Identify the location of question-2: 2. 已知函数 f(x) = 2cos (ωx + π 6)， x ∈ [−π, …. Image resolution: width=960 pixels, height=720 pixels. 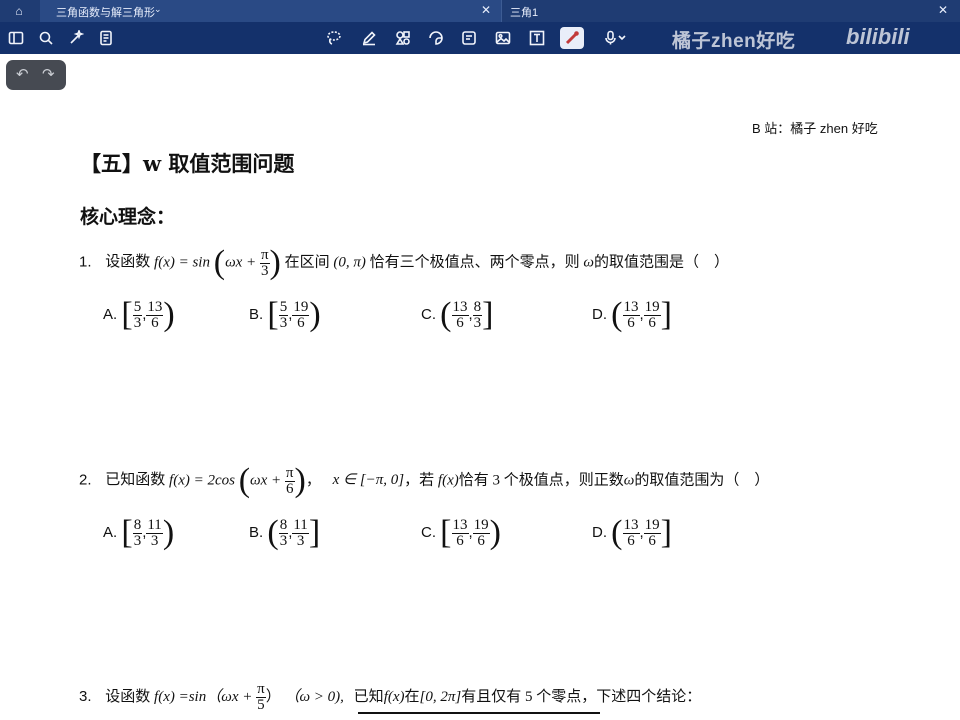
(424, 481).